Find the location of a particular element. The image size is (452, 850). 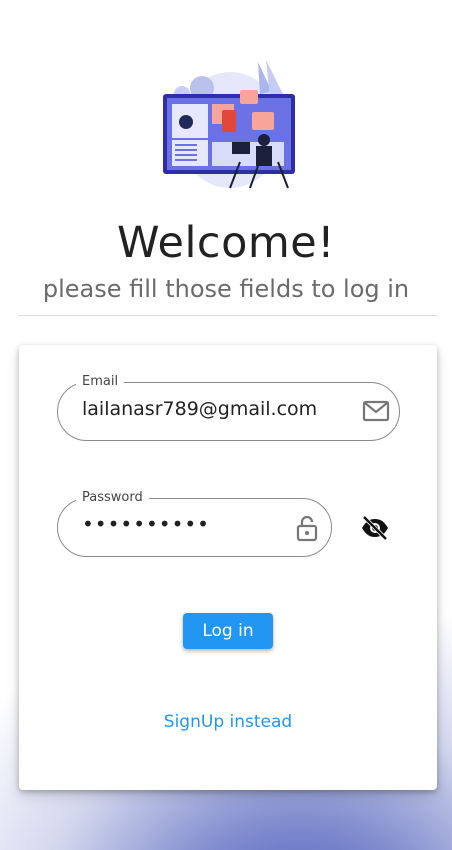

password-field: Password •••••••••• is located at coordinates (194, 523).